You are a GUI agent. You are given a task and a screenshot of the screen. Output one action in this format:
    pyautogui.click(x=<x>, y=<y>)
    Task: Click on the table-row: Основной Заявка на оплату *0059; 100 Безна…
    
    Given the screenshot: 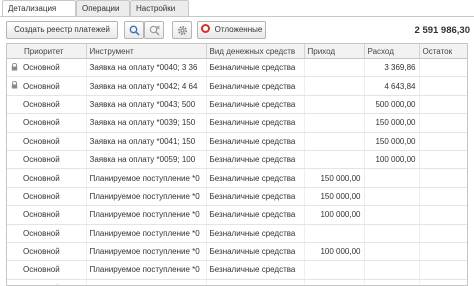 What is the action you would take?
    pyautogui.click(x=237, y=160)
    